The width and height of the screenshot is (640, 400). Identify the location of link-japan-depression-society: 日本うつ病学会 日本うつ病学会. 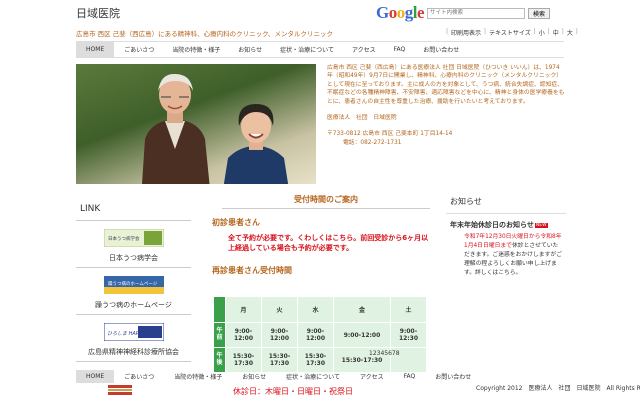
(133, 244).